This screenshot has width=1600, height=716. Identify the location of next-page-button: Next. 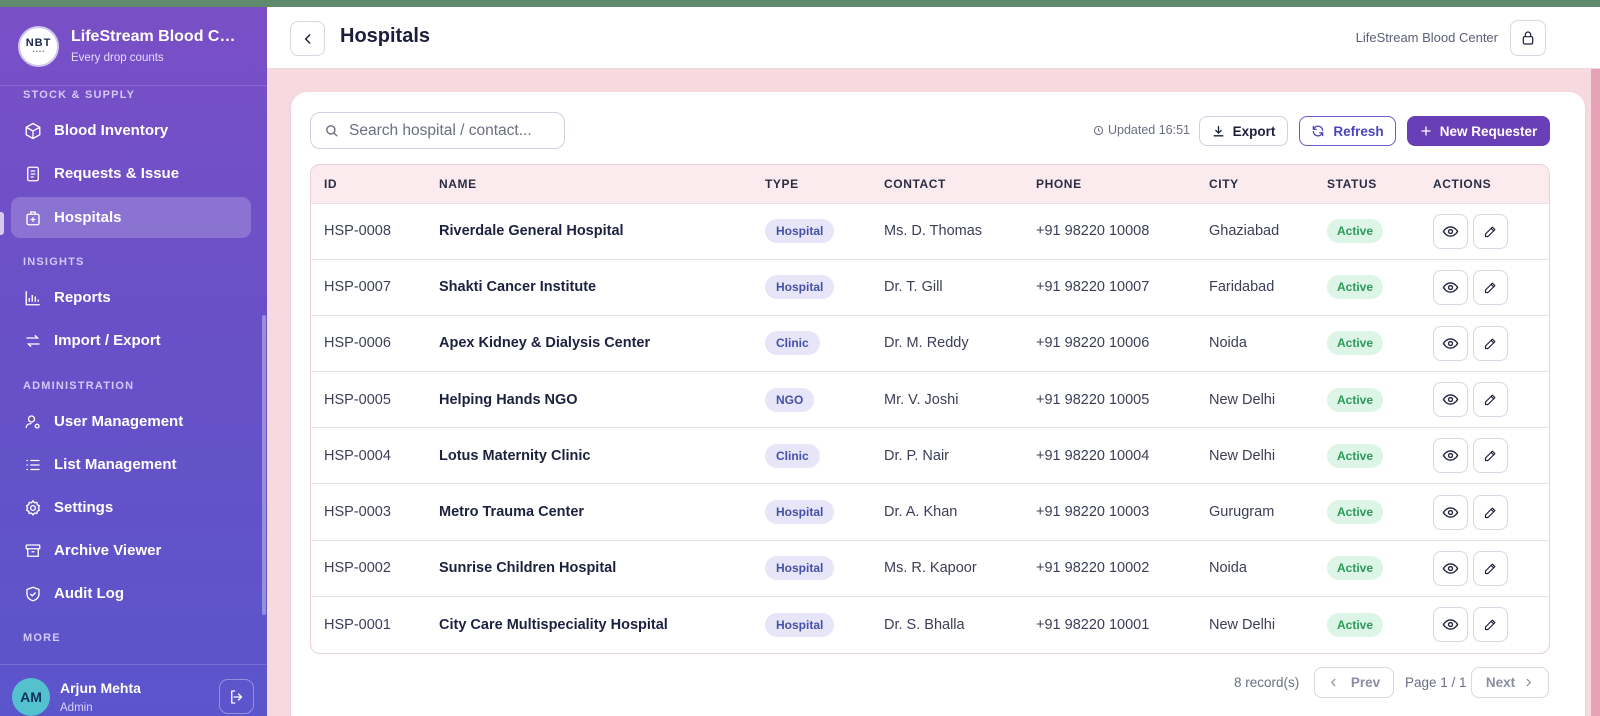
(1510, 682).